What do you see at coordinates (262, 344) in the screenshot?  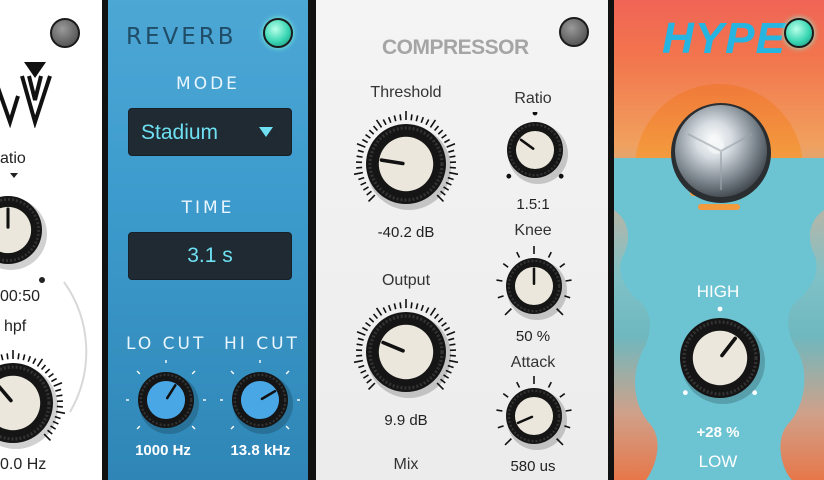 I see `hi-cut-label: HI CUT` at bounding box center [262, 344].